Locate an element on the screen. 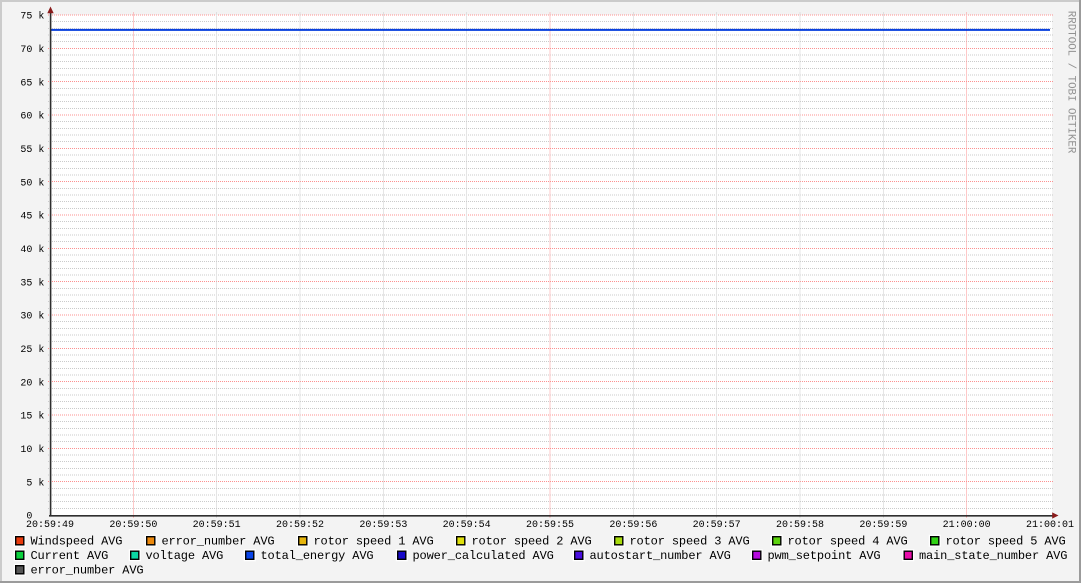 Image resolution: width=1081 pixels, height=583 pixels. svg-text: Current AVG is located at coordinates (70, 556).